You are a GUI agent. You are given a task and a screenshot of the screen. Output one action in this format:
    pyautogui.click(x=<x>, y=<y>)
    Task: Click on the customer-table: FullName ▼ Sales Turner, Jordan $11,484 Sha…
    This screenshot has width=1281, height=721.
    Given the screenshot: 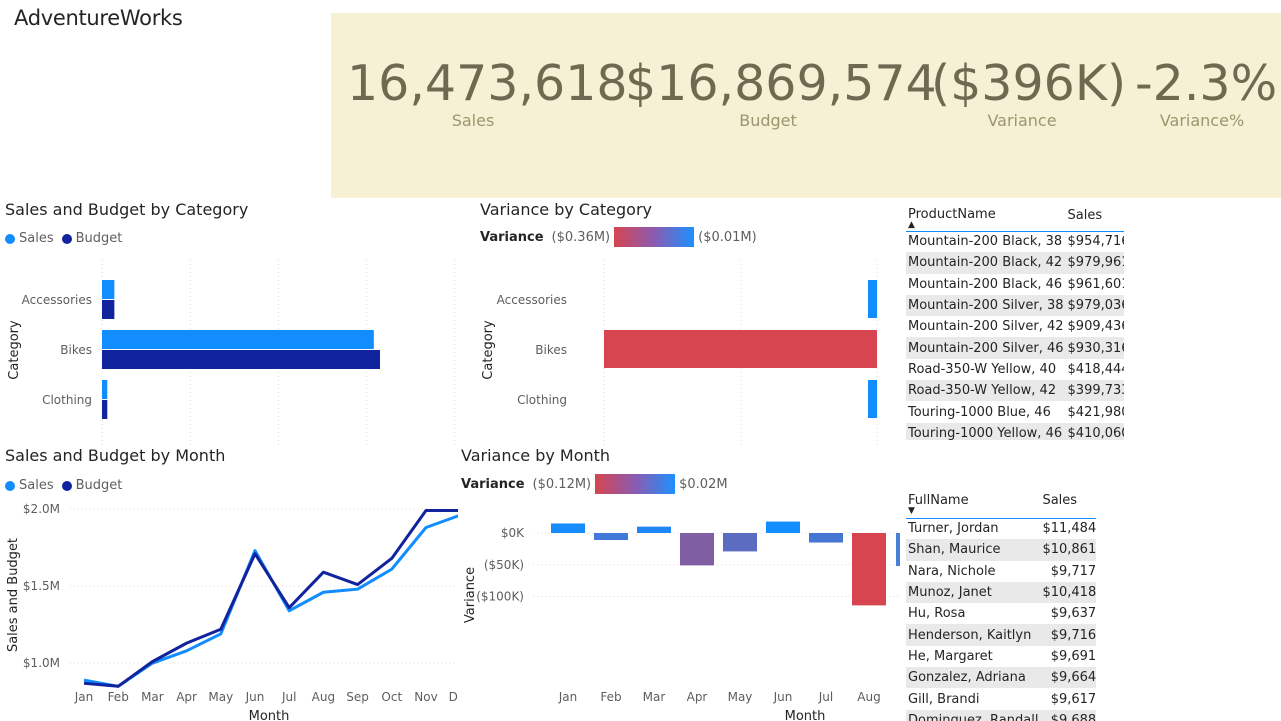 What is the action you would take?
    pyautogui.click(x=1001, y=605)
    